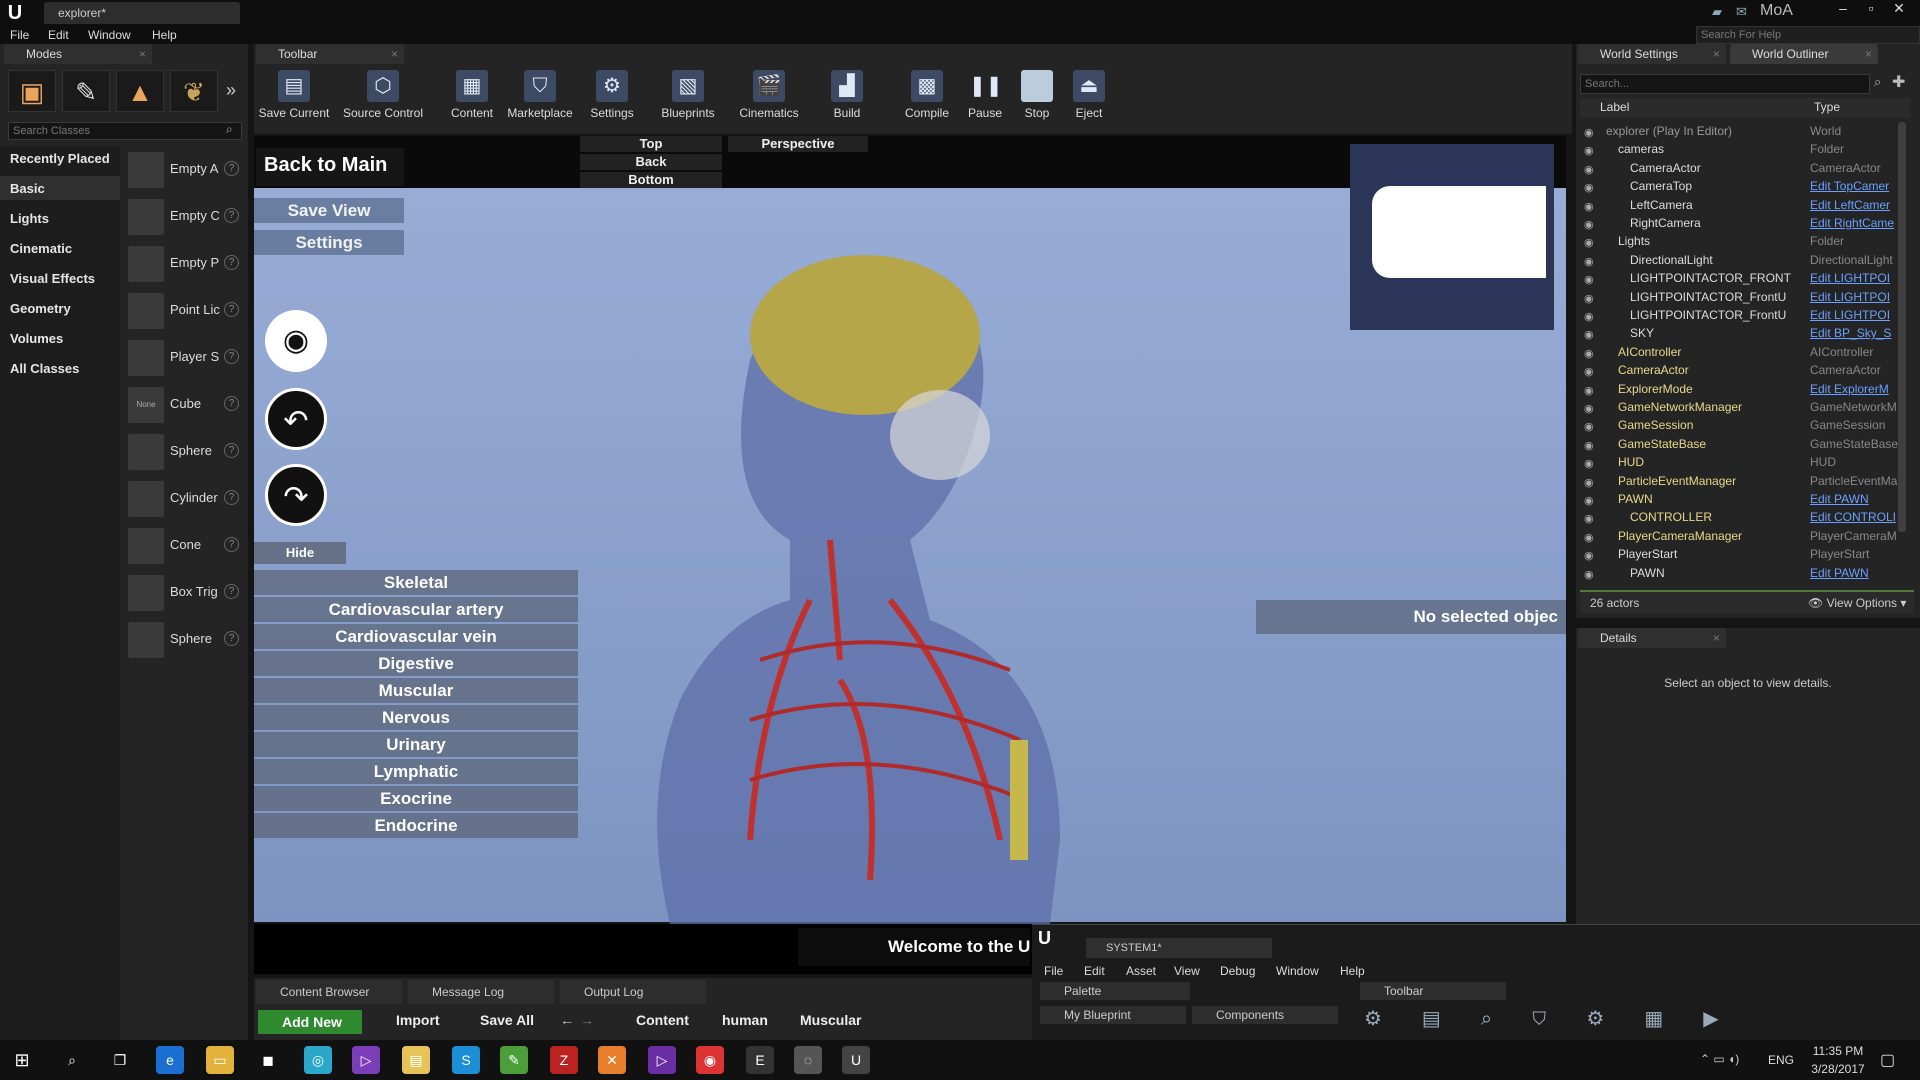 The image size is (1920, 1080). I want to click on col-type-header: Type, so click(1827, 107).